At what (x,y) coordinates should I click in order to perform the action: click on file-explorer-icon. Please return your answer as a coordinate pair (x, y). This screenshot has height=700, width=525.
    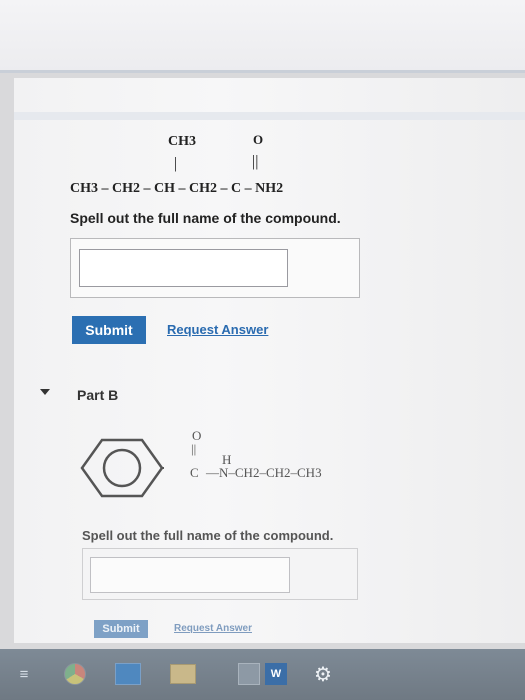
    Looking at the image, I should click on (183, 674).